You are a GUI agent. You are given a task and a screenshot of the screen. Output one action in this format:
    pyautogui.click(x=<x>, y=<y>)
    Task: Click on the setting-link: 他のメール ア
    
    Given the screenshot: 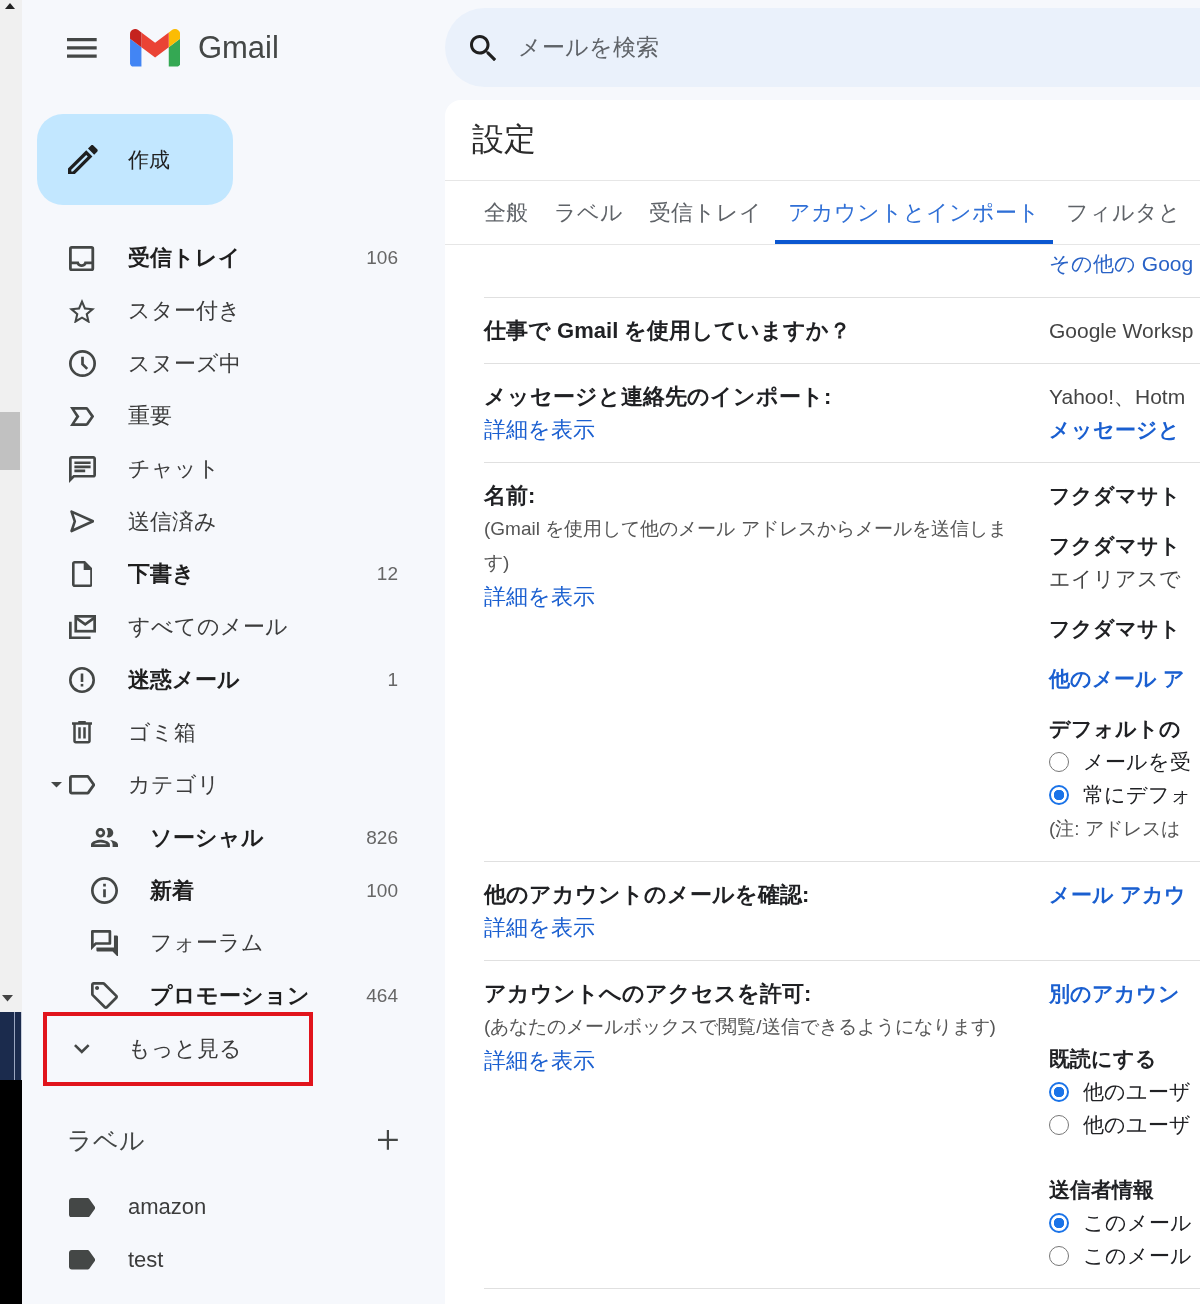 What is the action you would take?
    pyautogui.click(x=1117, y=678)
    